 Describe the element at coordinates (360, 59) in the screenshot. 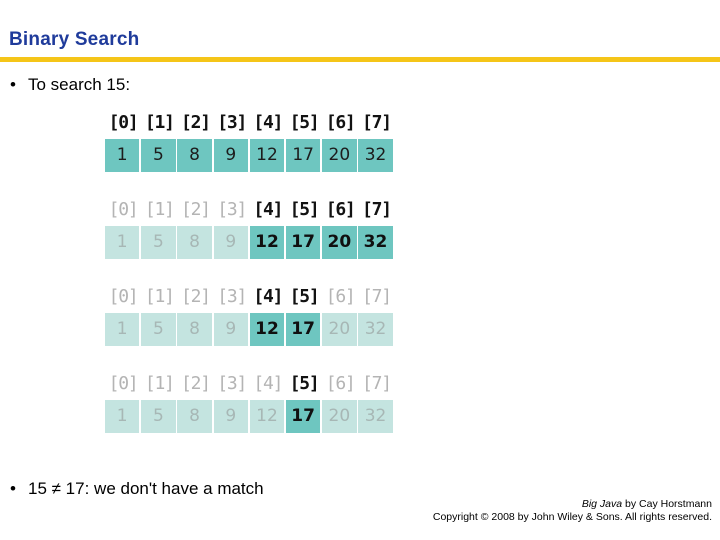

I see `title-divider` at that location.